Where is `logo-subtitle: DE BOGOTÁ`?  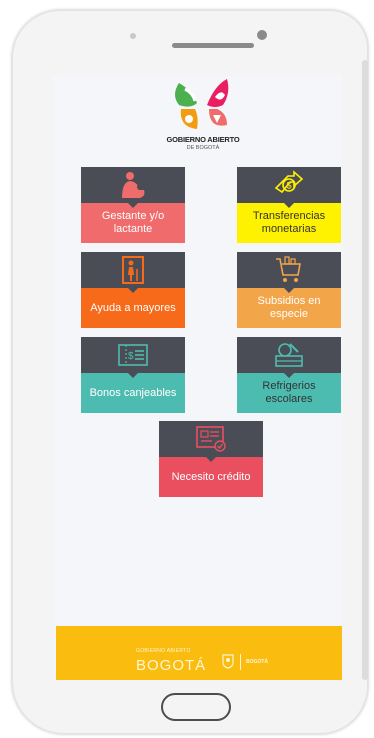 logo-subtitle: DE BOGOTÁ is located at coordinates (203, 148).